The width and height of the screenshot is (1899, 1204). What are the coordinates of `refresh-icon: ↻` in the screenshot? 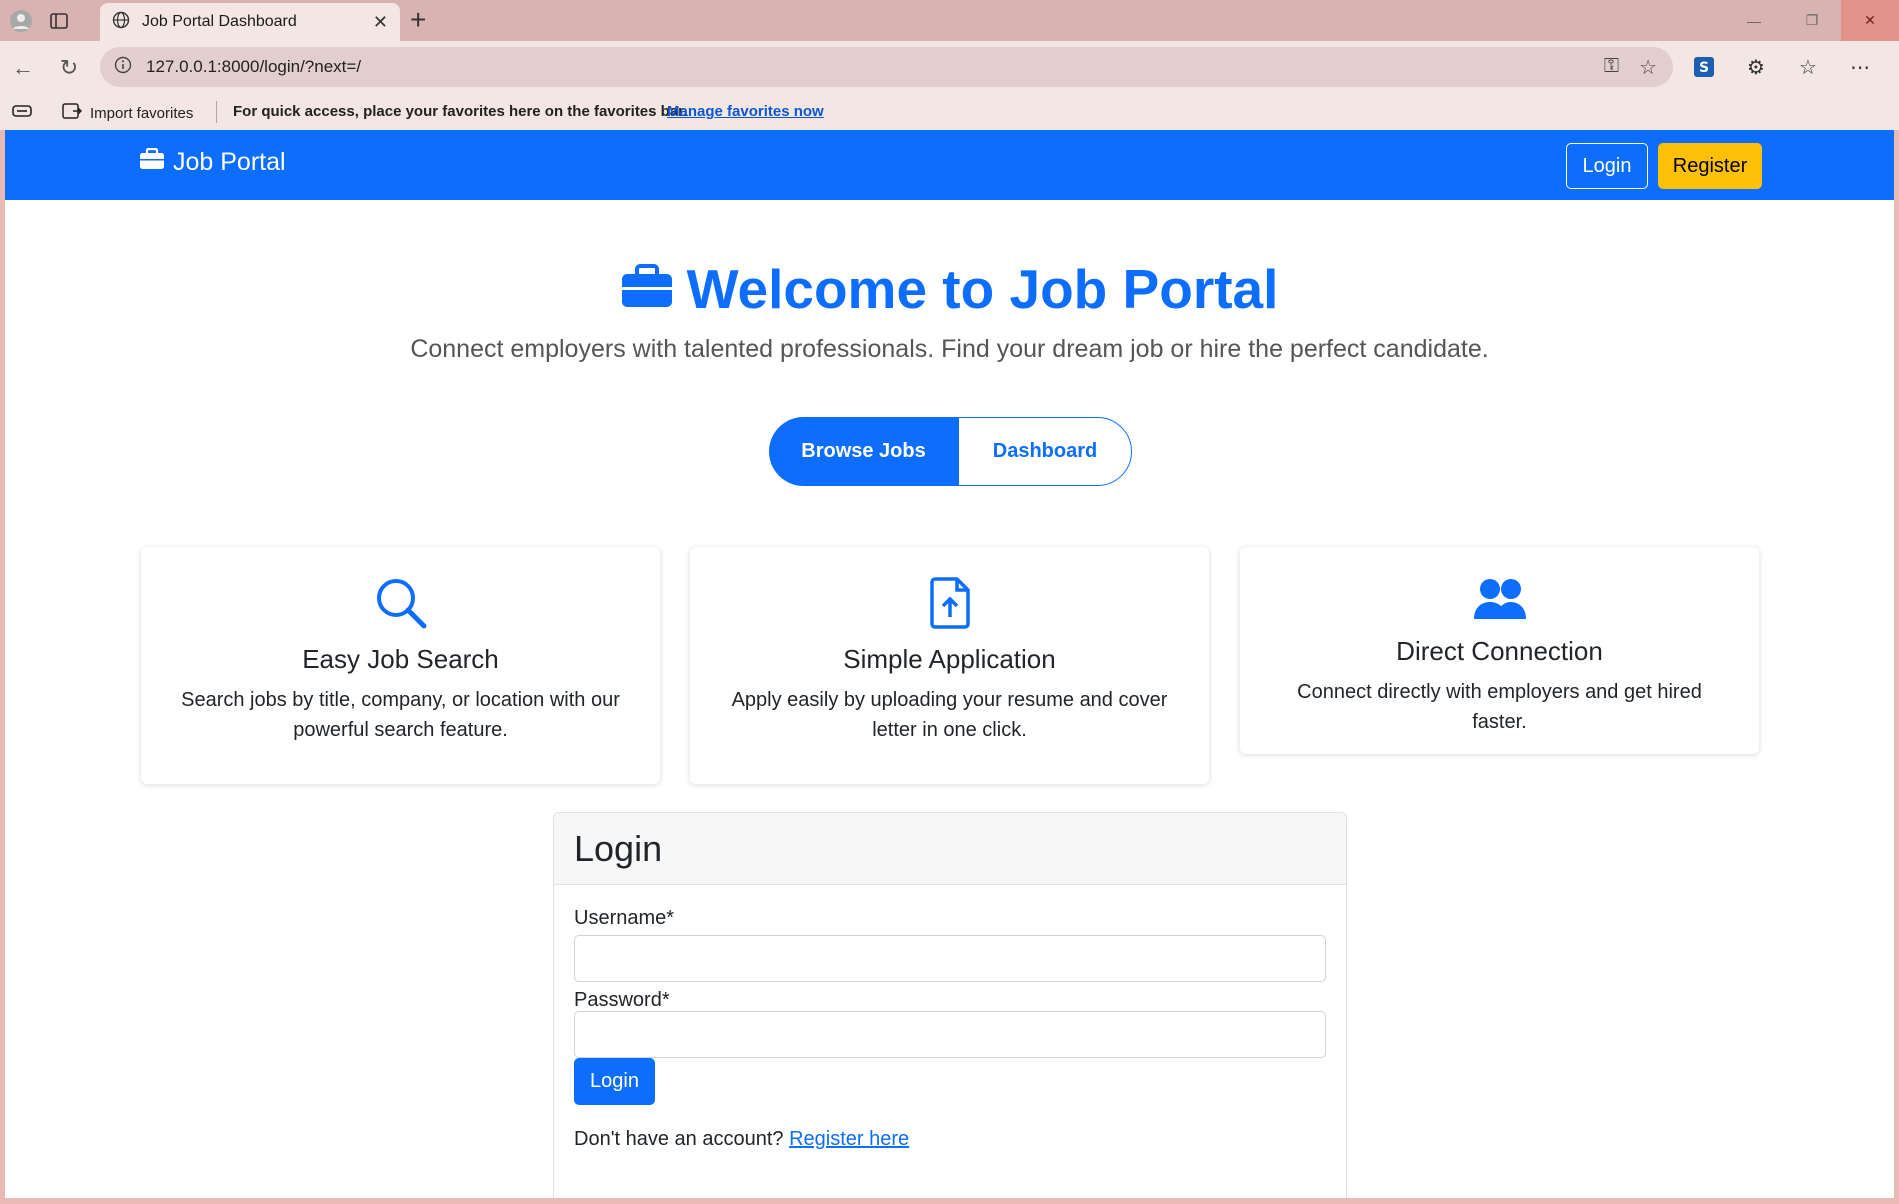 It's located at (69, 68).